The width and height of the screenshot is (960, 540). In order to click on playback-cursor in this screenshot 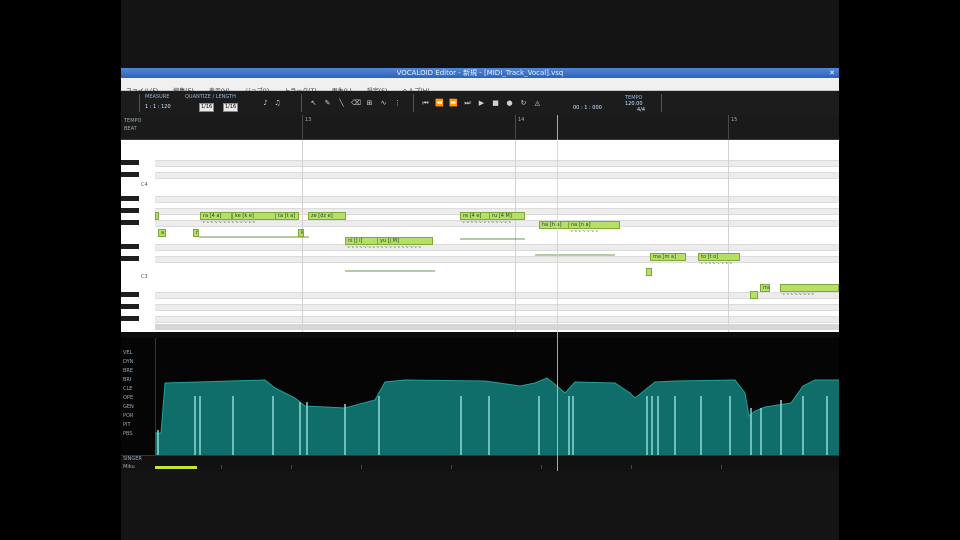, I will do `click(557, 293)`.